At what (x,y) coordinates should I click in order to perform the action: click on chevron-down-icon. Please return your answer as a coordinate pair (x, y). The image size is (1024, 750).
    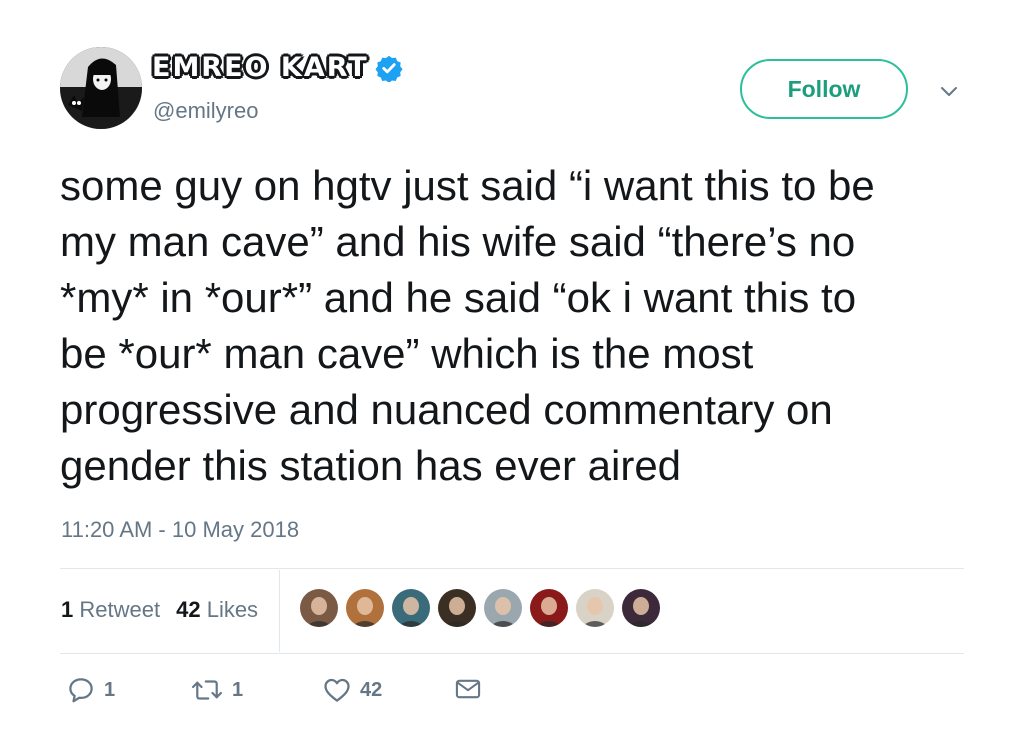
    Looking at the image, I should click on (949, 91).